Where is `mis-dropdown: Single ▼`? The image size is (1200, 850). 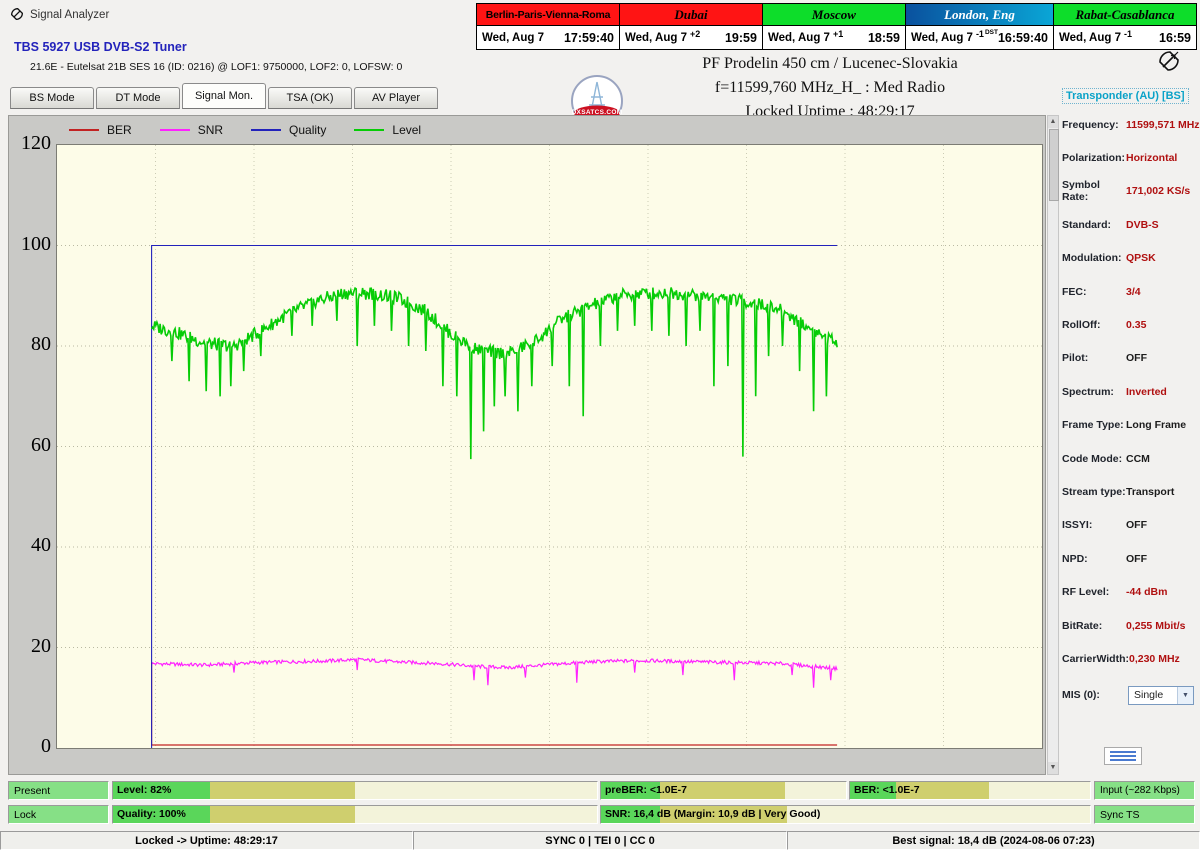
mis-dropdown: Single ▼ is located at coordinates (1161, 695).